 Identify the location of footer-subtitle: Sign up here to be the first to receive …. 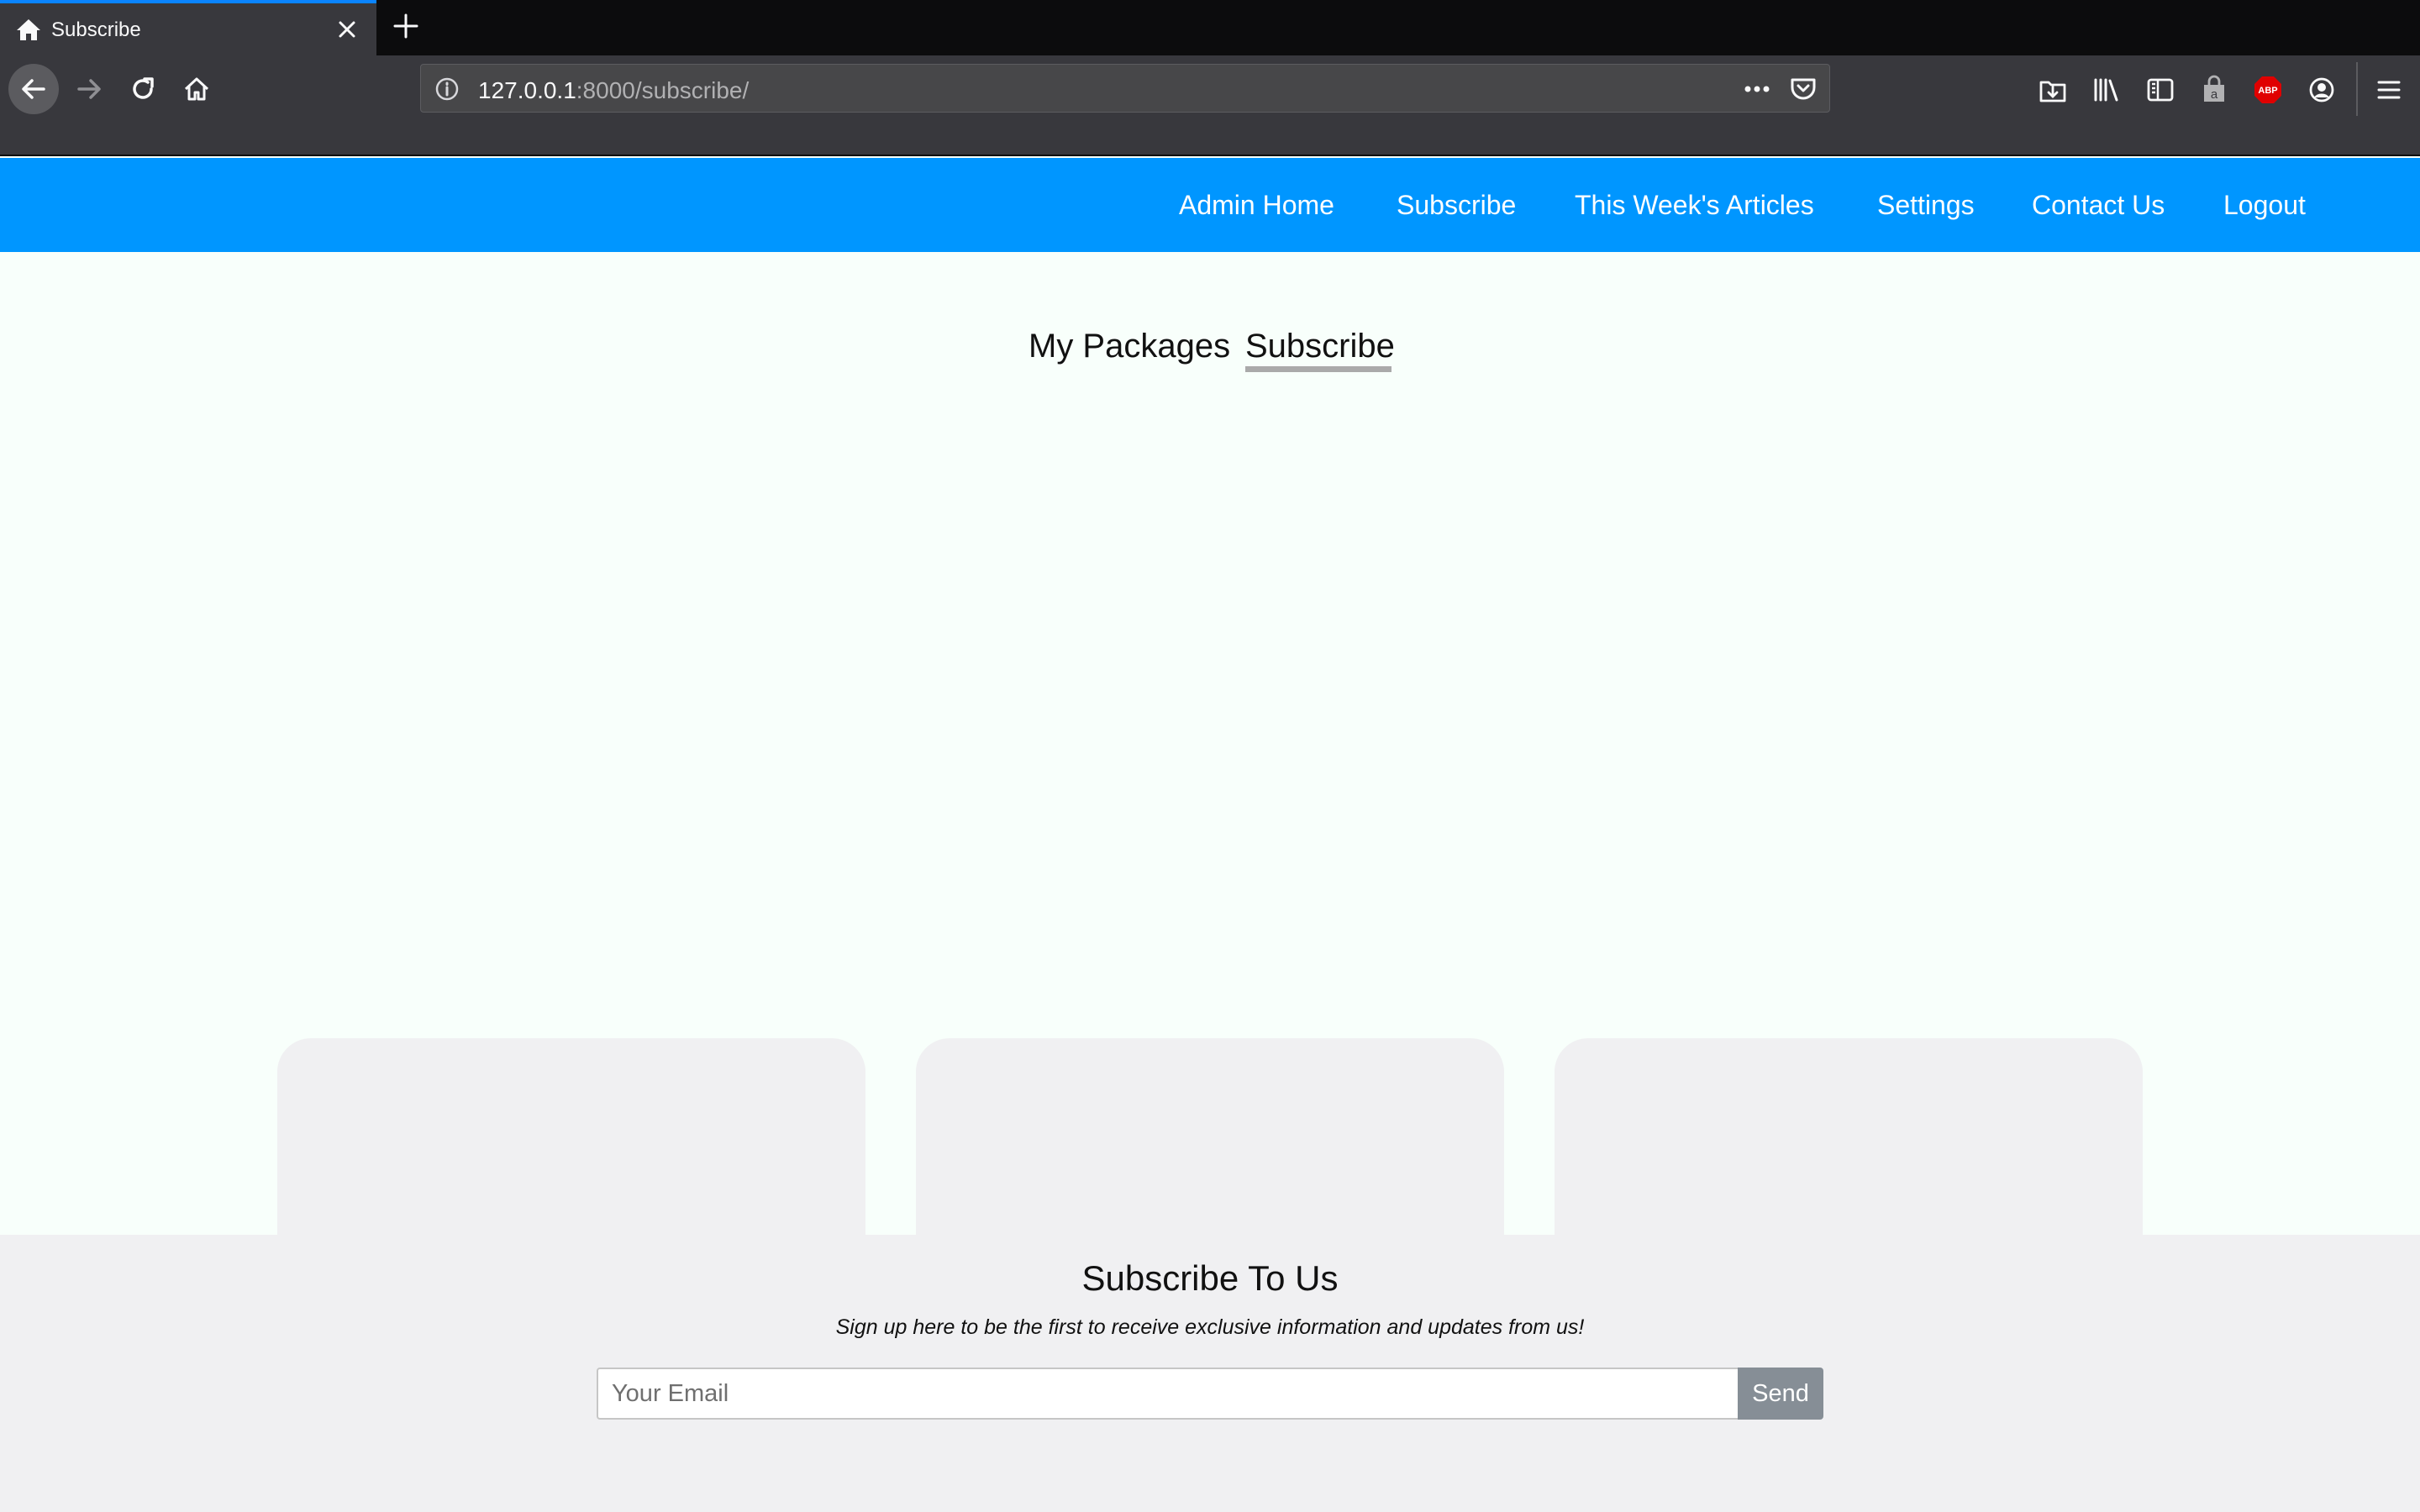
(1210, 1327).